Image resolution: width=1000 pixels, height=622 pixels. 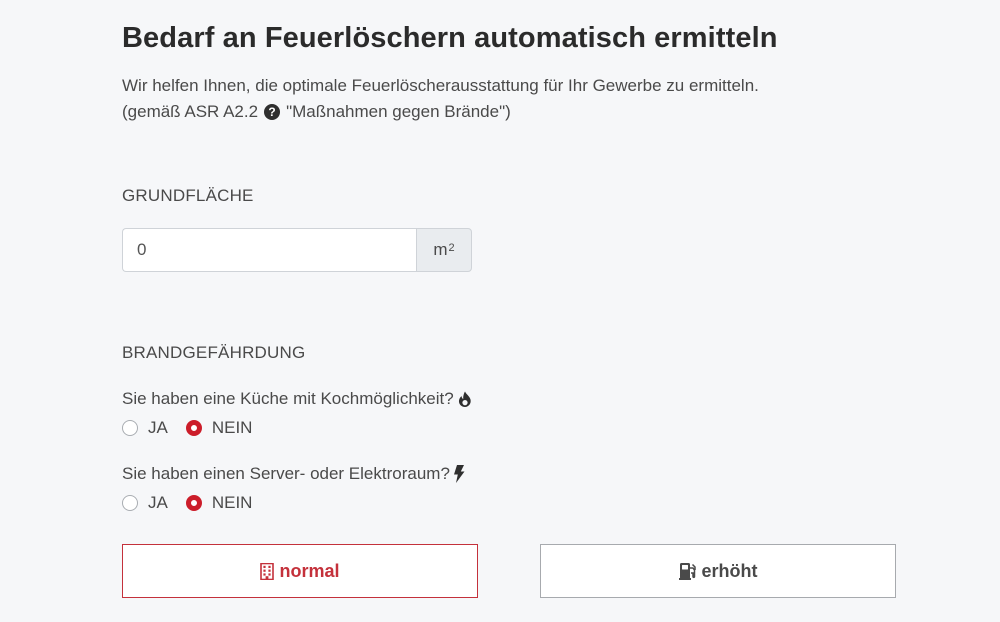 I want to click on kitchen-radio-ja, so click(x=130, y=428).